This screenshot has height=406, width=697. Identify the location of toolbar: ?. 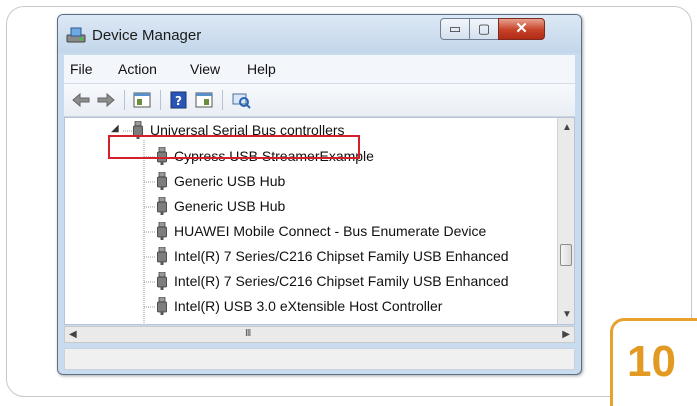
(319, 100).